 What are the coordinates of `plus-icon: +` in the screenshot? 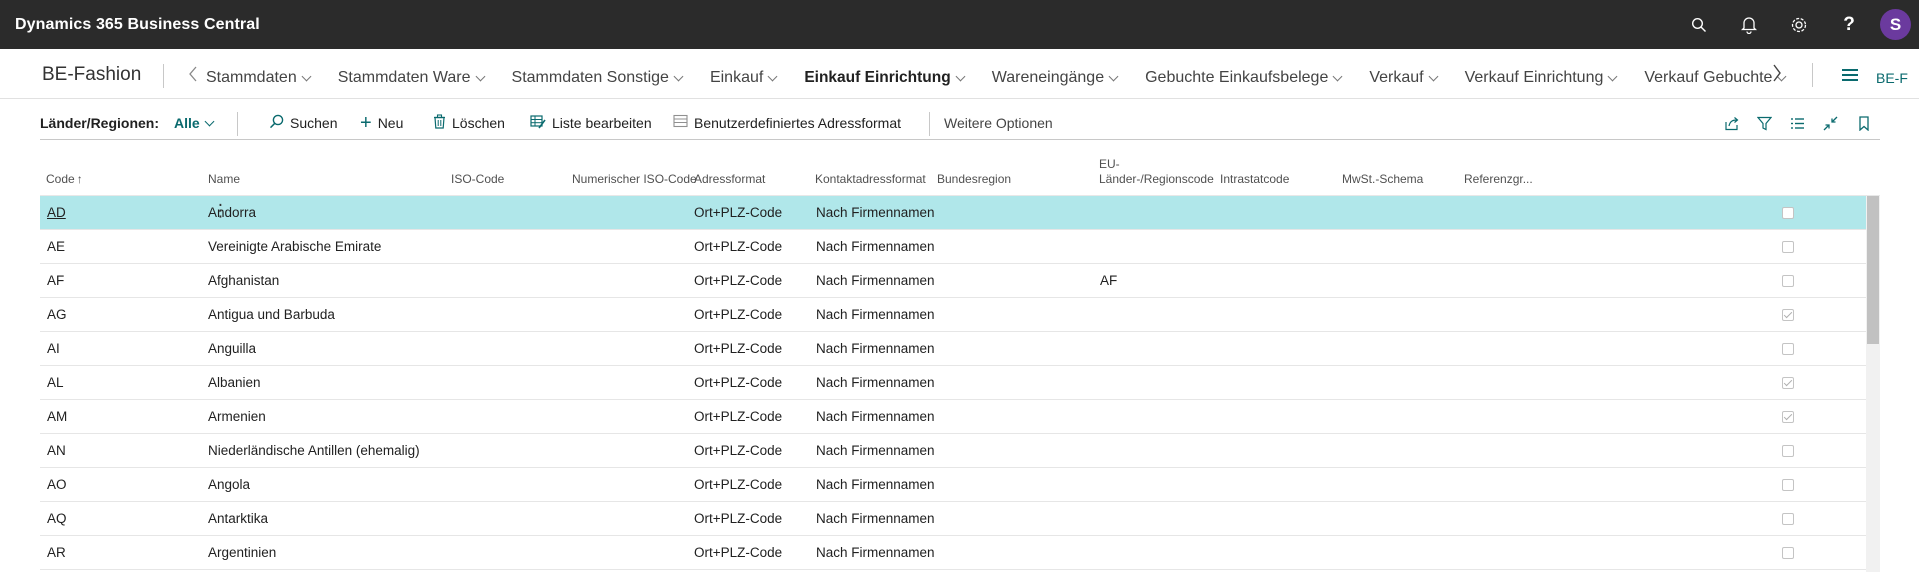 It's located at (366, 122).